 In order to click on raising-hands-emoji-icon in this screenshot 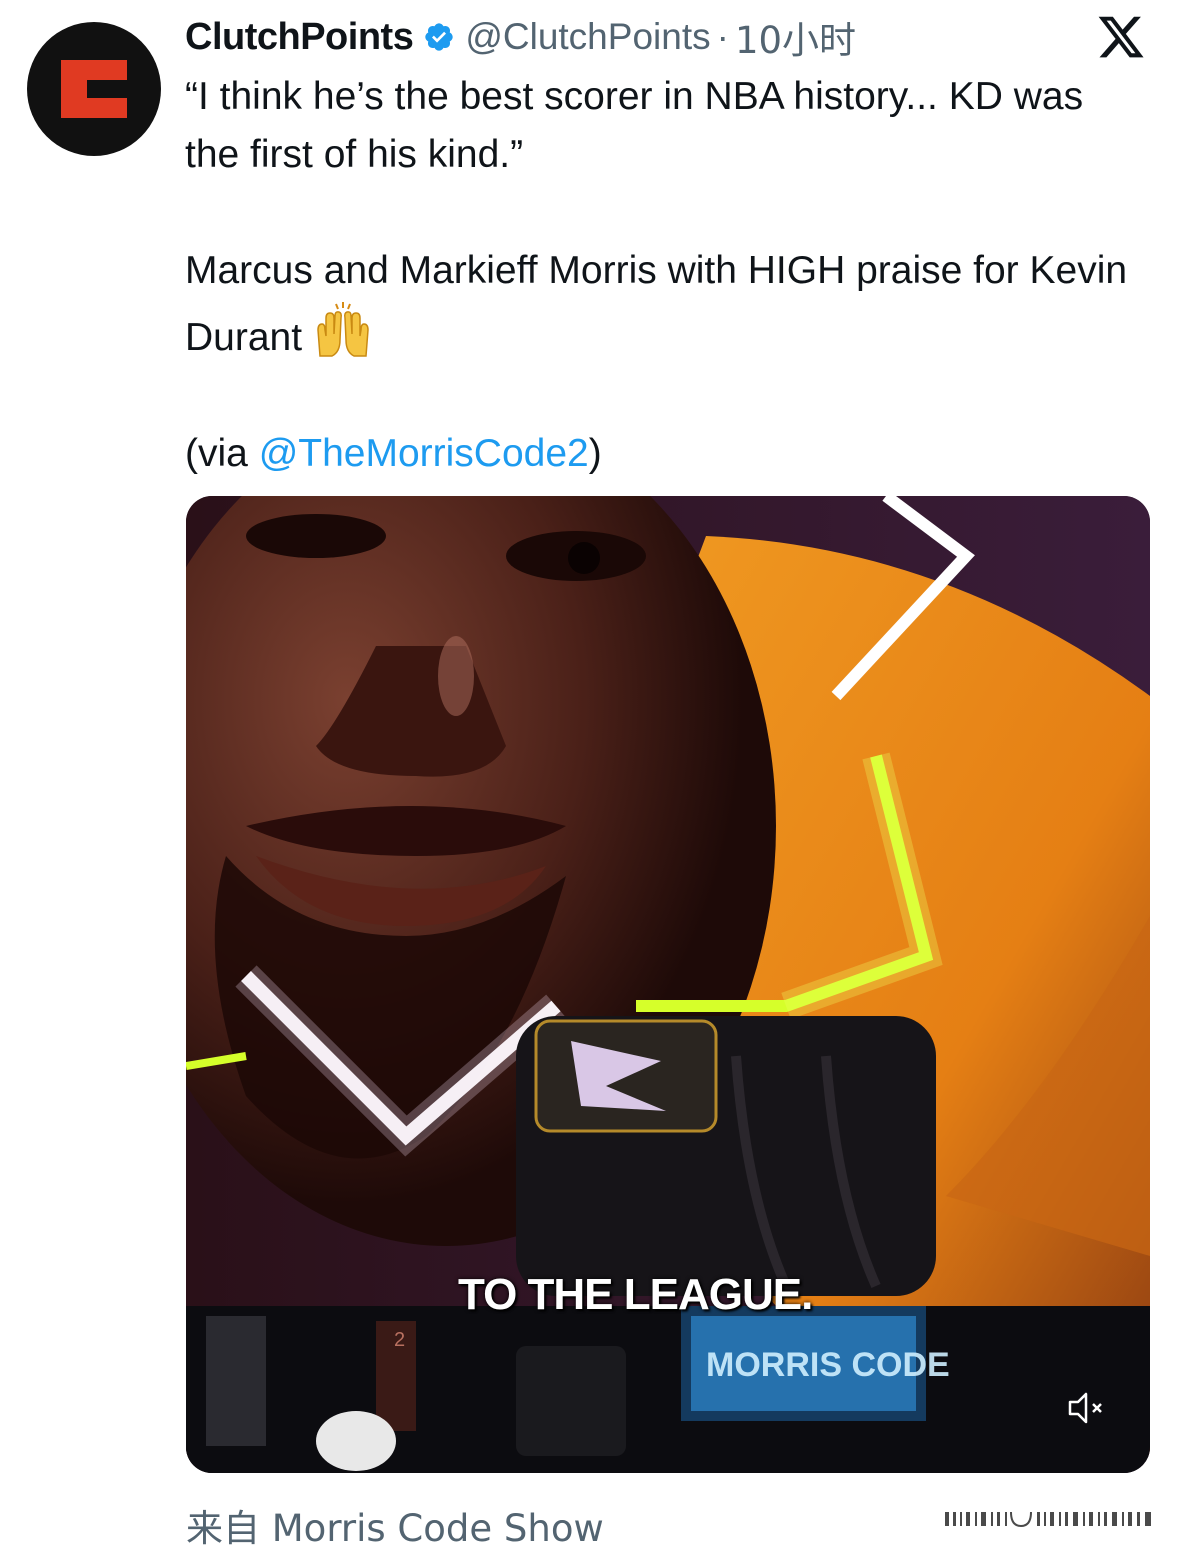, I will do `click(343, 329)`.